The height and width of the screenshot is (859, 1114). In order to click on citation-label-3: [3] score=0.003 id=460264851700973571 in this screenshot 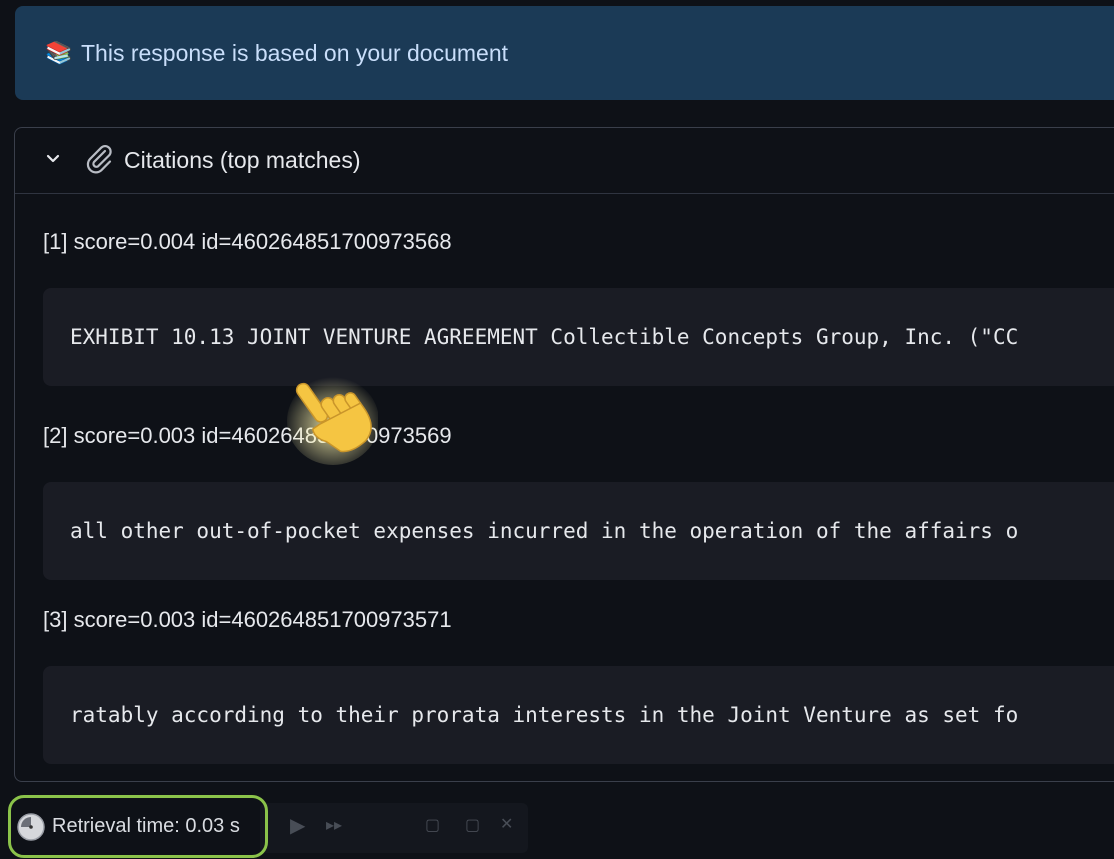, I will do `click(247, 619)`.